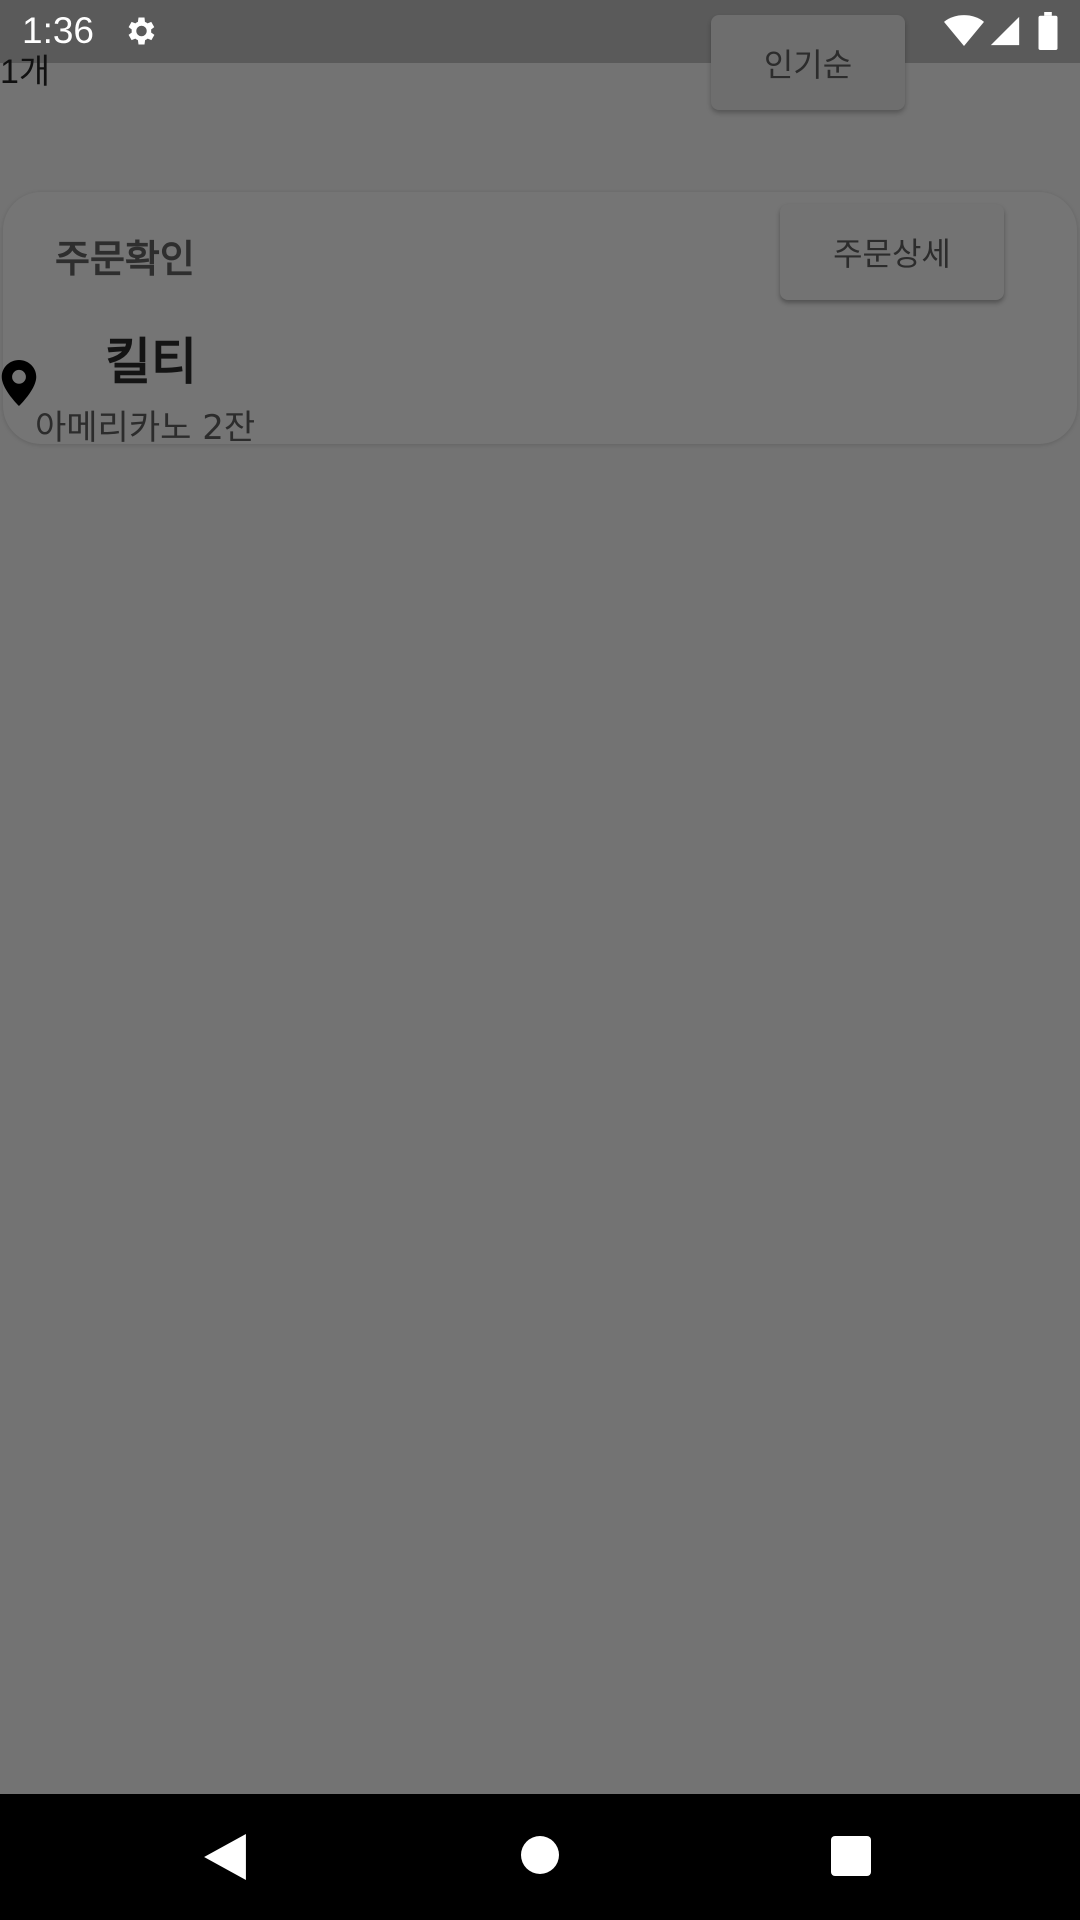 This screenshot has width=1080, height=1920. I want to click on shop-name: 킬티, so click(151, 362).